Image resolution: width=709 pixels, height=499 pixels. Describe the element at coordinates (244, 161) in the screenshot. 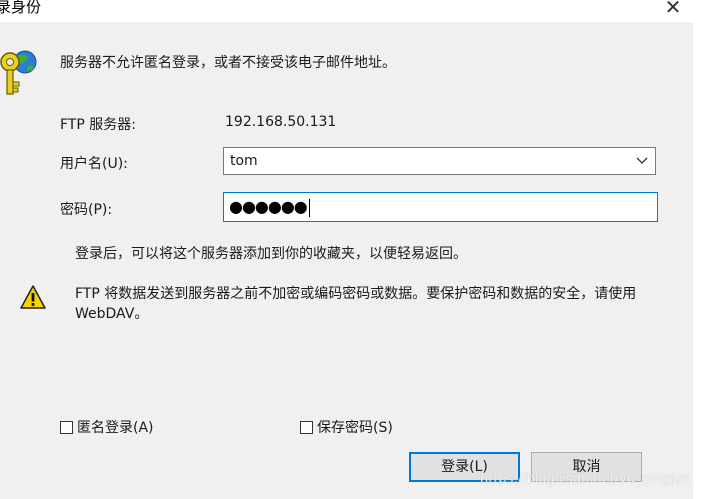

I see `username-value: tom` at that location.